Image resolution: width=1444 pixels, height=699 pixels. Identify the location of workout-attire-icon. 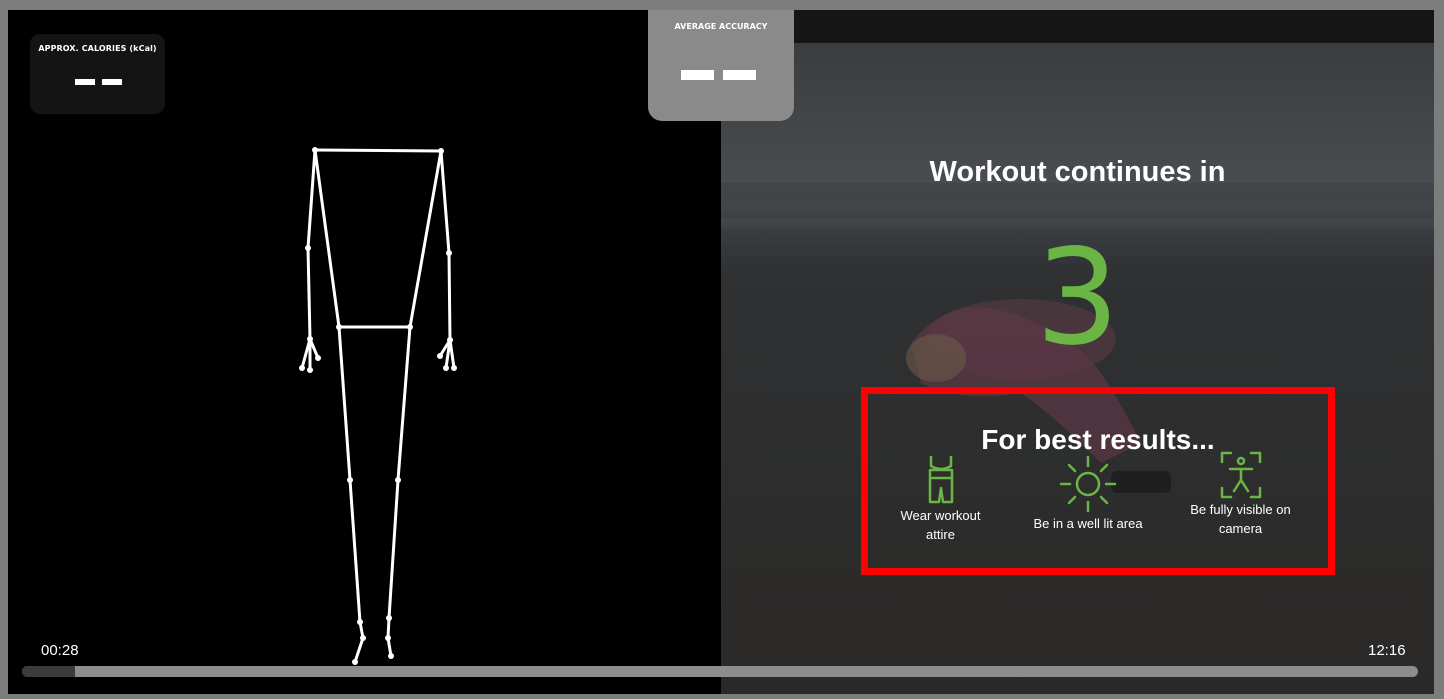
(940, 480).